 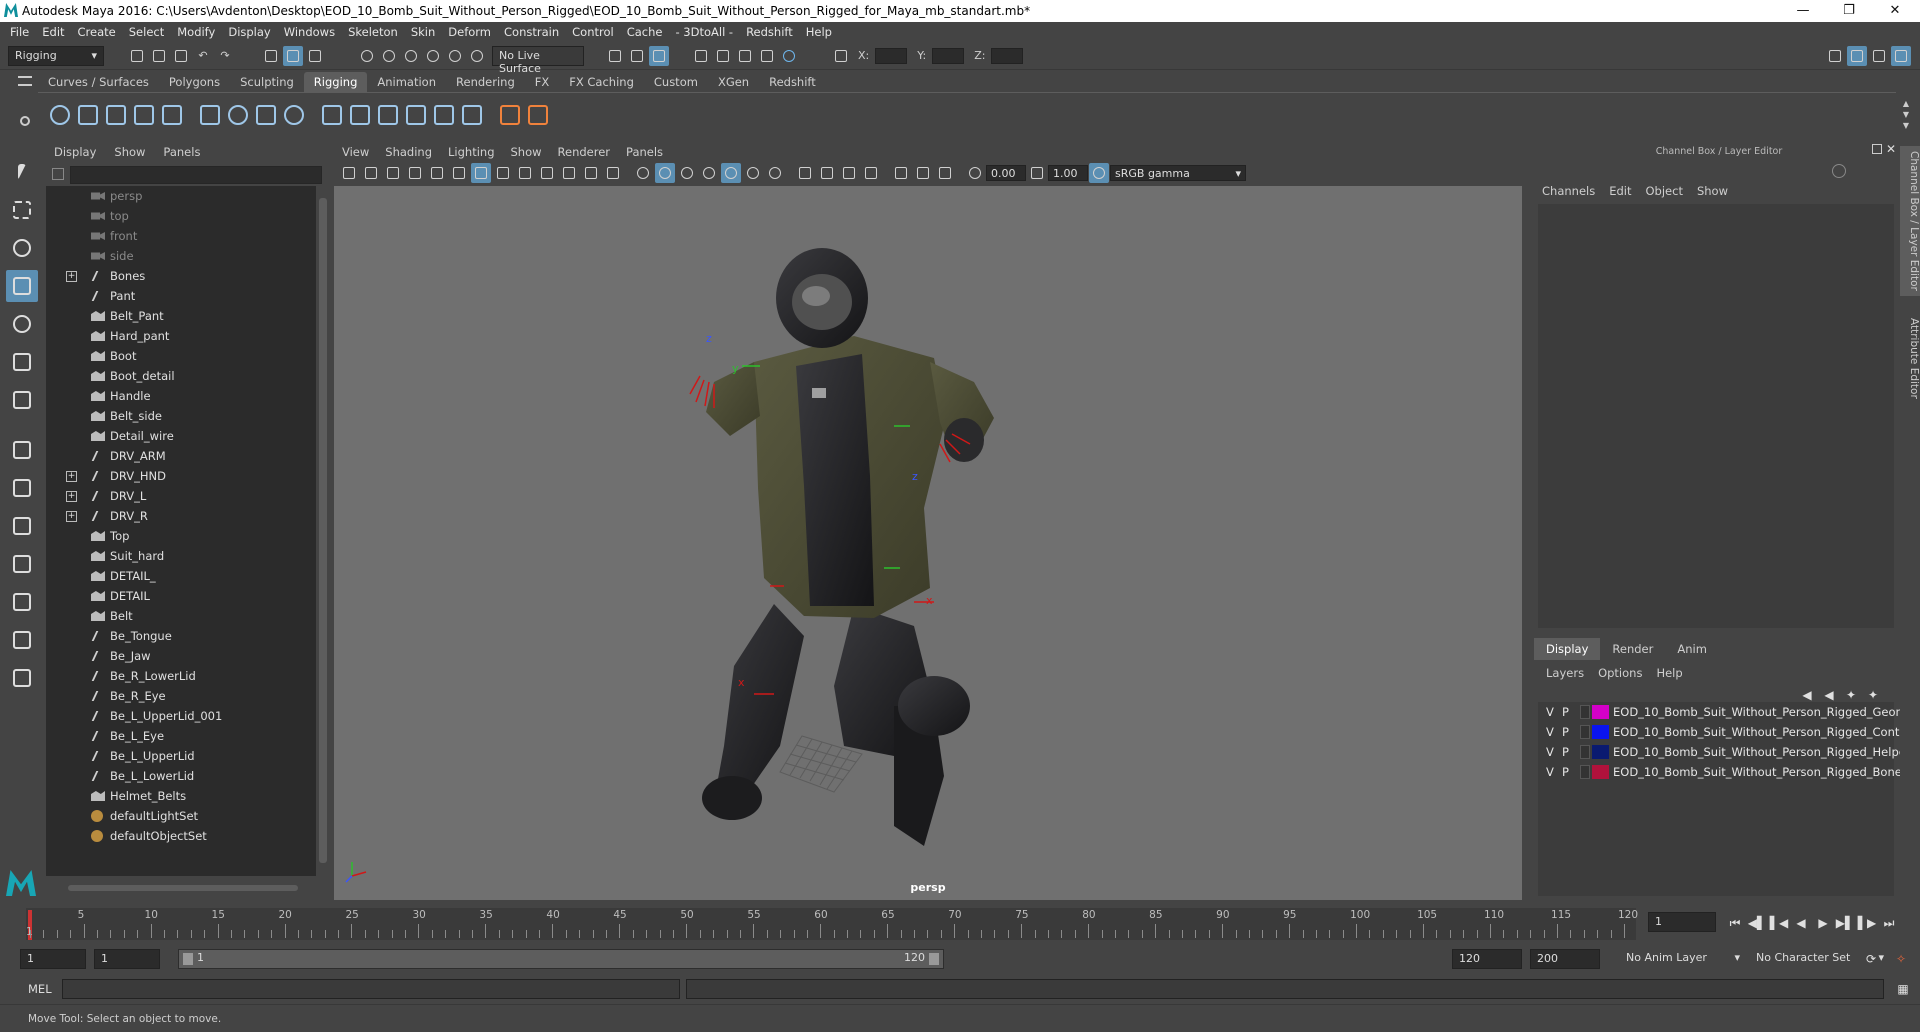 What do you see at coordinates (97, 32) in the screenshot?
I see `menu-create: Create` at bounding box center [97, 32].